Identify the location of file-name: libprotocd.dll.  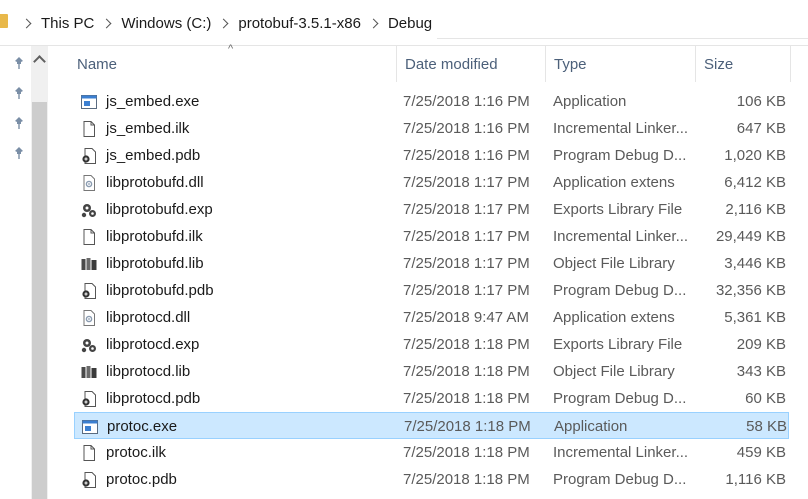
(148, 317).